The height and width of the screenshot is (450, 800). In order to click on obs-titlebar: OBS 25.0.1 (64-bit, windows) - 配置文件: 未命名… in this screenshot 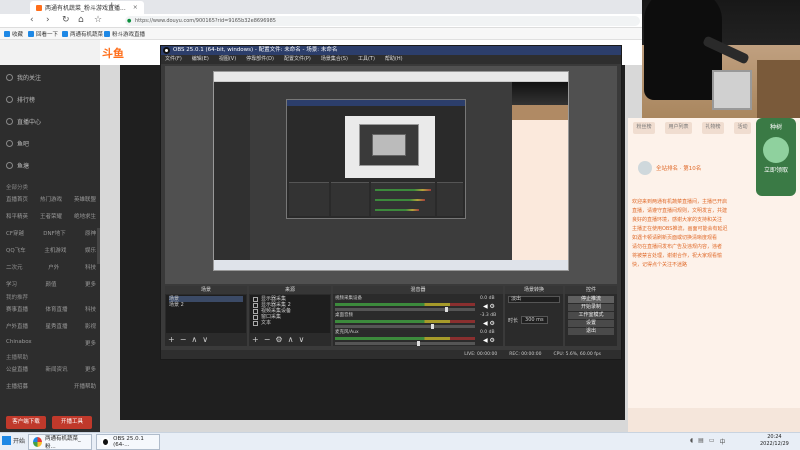, I will do `click(391, 50)`.